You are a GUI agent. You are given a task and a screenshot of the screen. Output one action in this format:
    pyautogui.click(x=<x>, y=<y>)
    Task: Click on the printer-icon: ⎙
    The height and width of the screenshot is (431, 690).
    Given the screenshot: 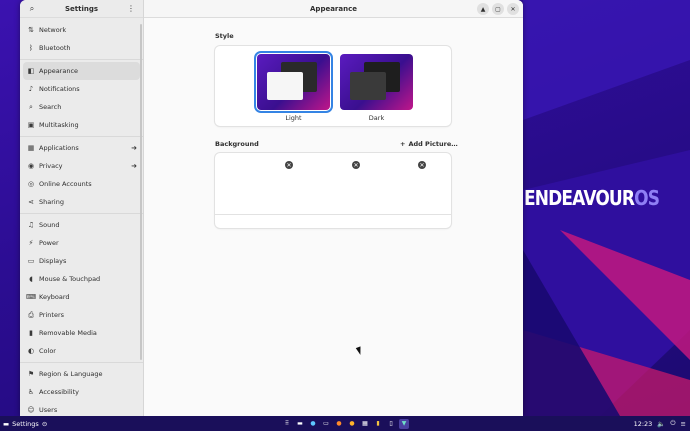 What is the action you would take?
    pyautogui.click(x=31, y=314)
    